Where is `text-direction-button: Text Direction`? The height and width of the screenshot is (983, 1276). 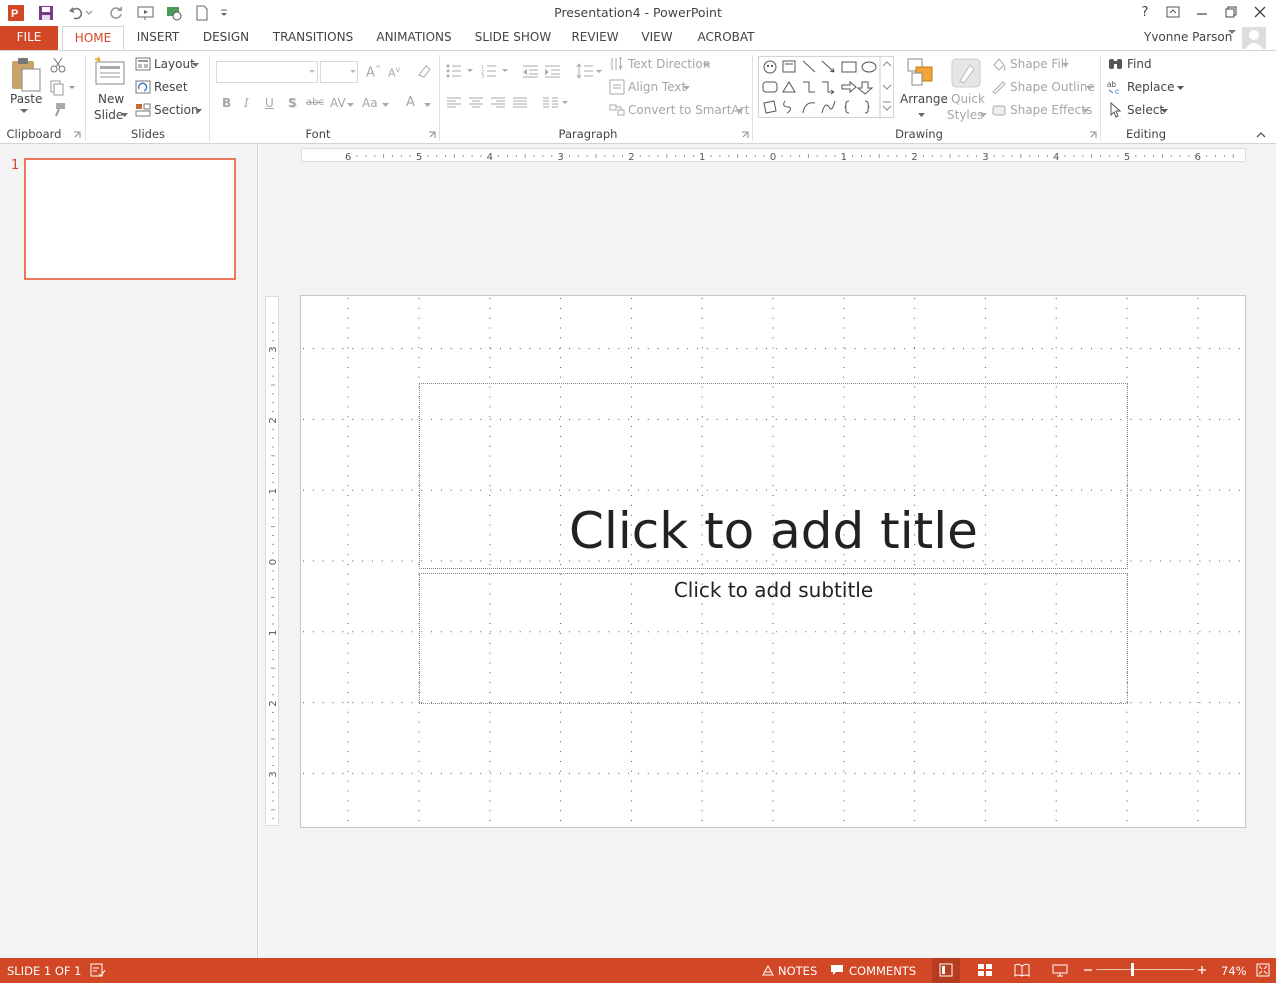 text-direction-button: Text Direction is located at coordinates (669, 64).